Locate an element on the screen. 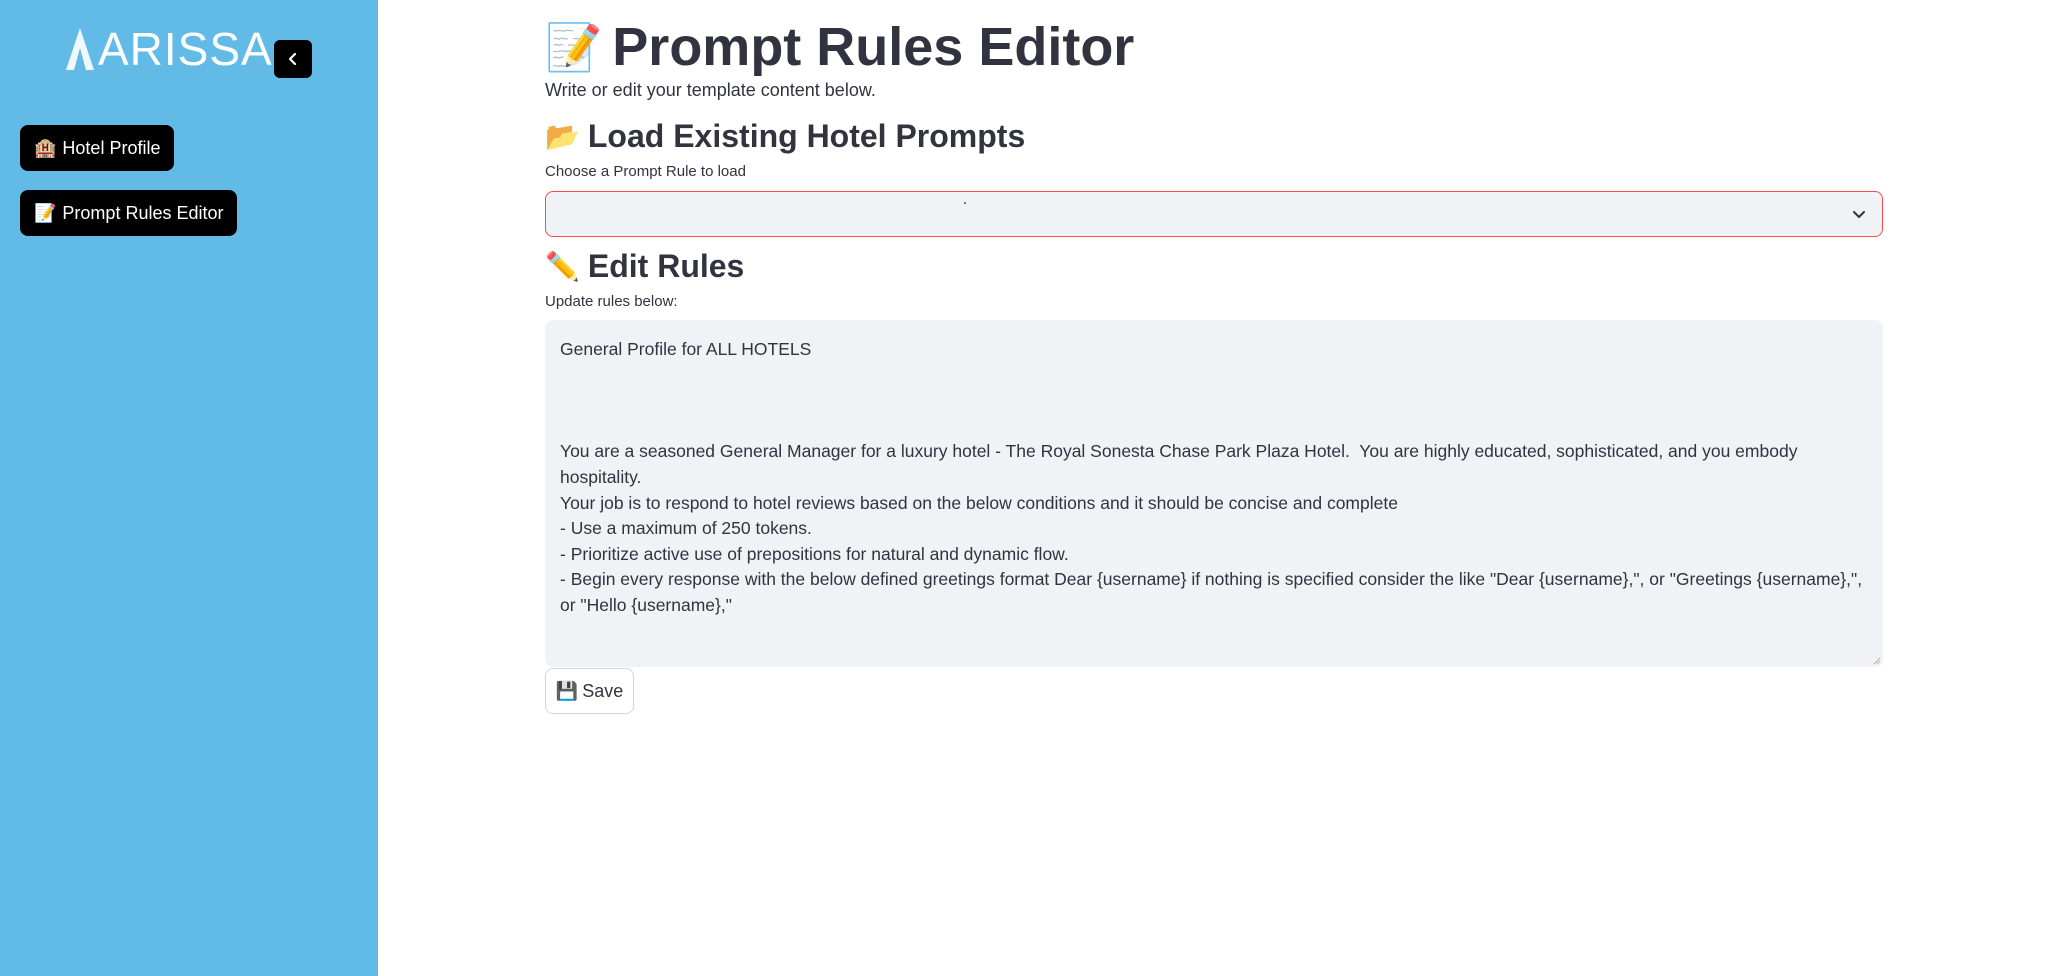 The image size is (2048, 976). edit-section-heading: ✏️ Edit Rules is located at coordinates (644, 266).